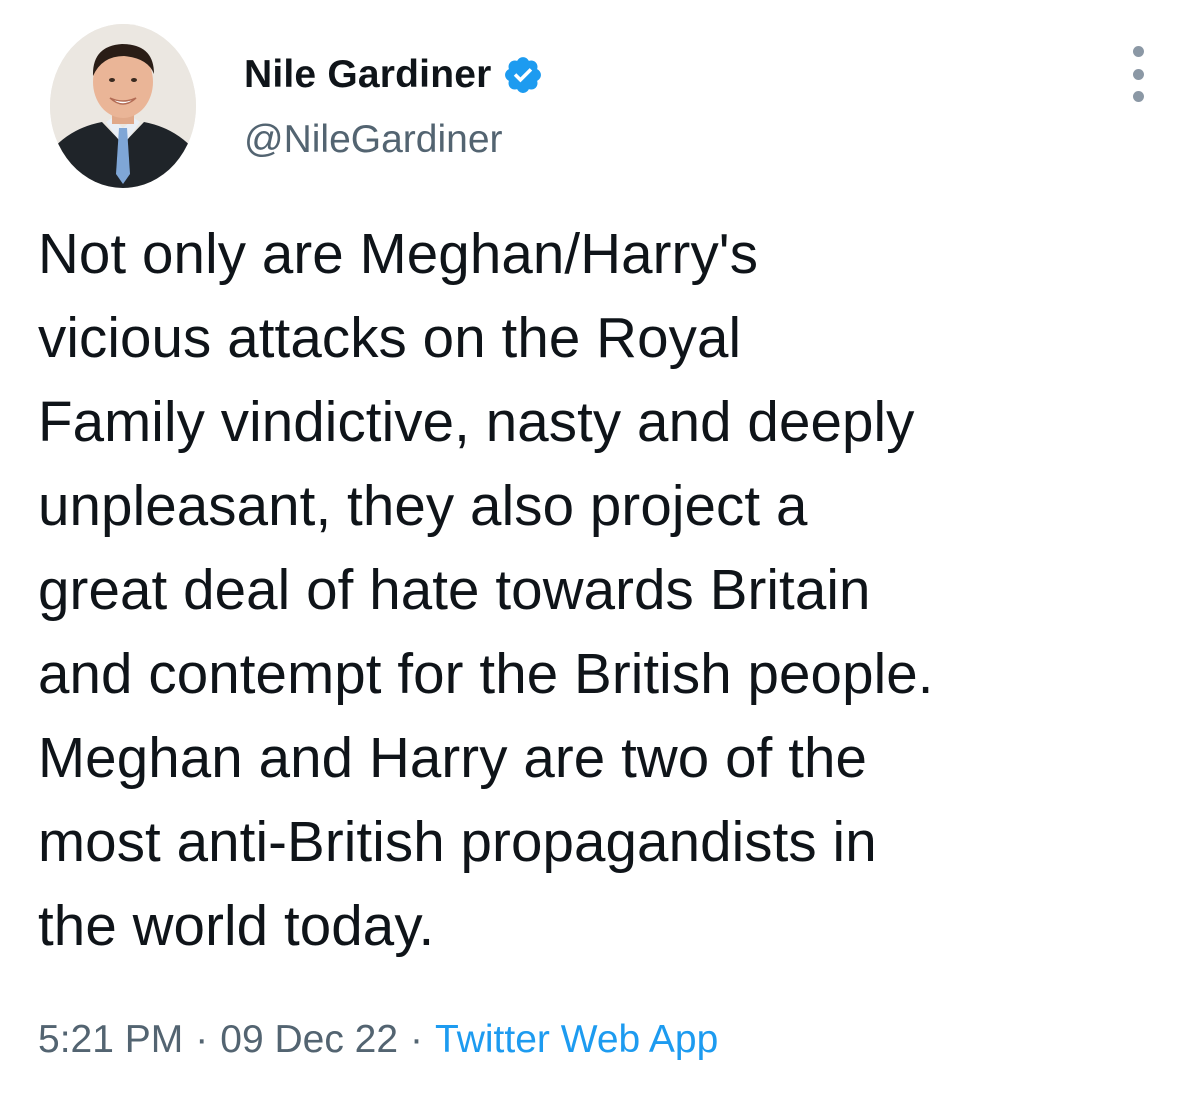  I want to click on avatar-portrait-icon, so click(123, 106).